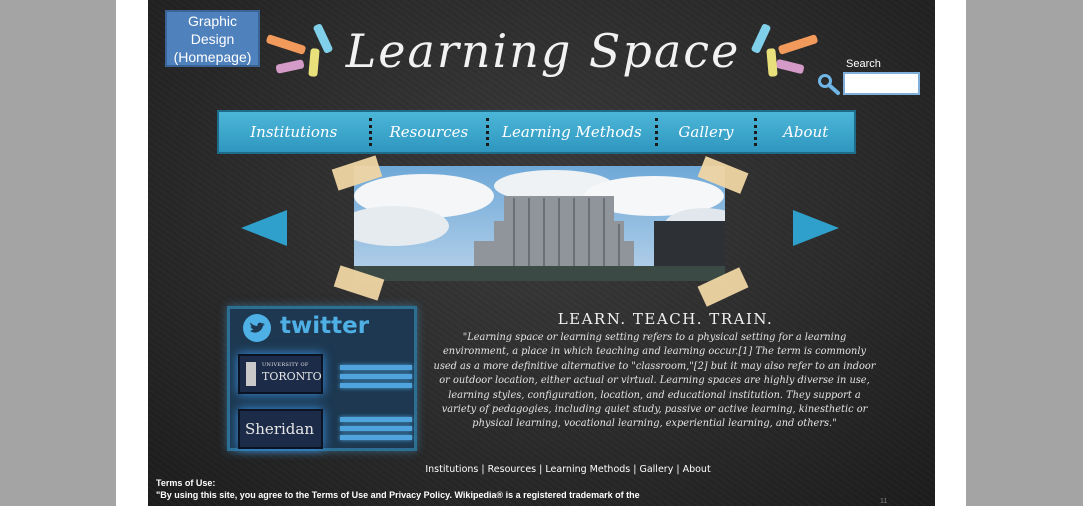 This screenshot has width=1083, height=506. What do you see at coordinates (571, 132) in the screenshot?
I see `nav-learning-methods: Learning Methods` at bounding box center [571, 132].